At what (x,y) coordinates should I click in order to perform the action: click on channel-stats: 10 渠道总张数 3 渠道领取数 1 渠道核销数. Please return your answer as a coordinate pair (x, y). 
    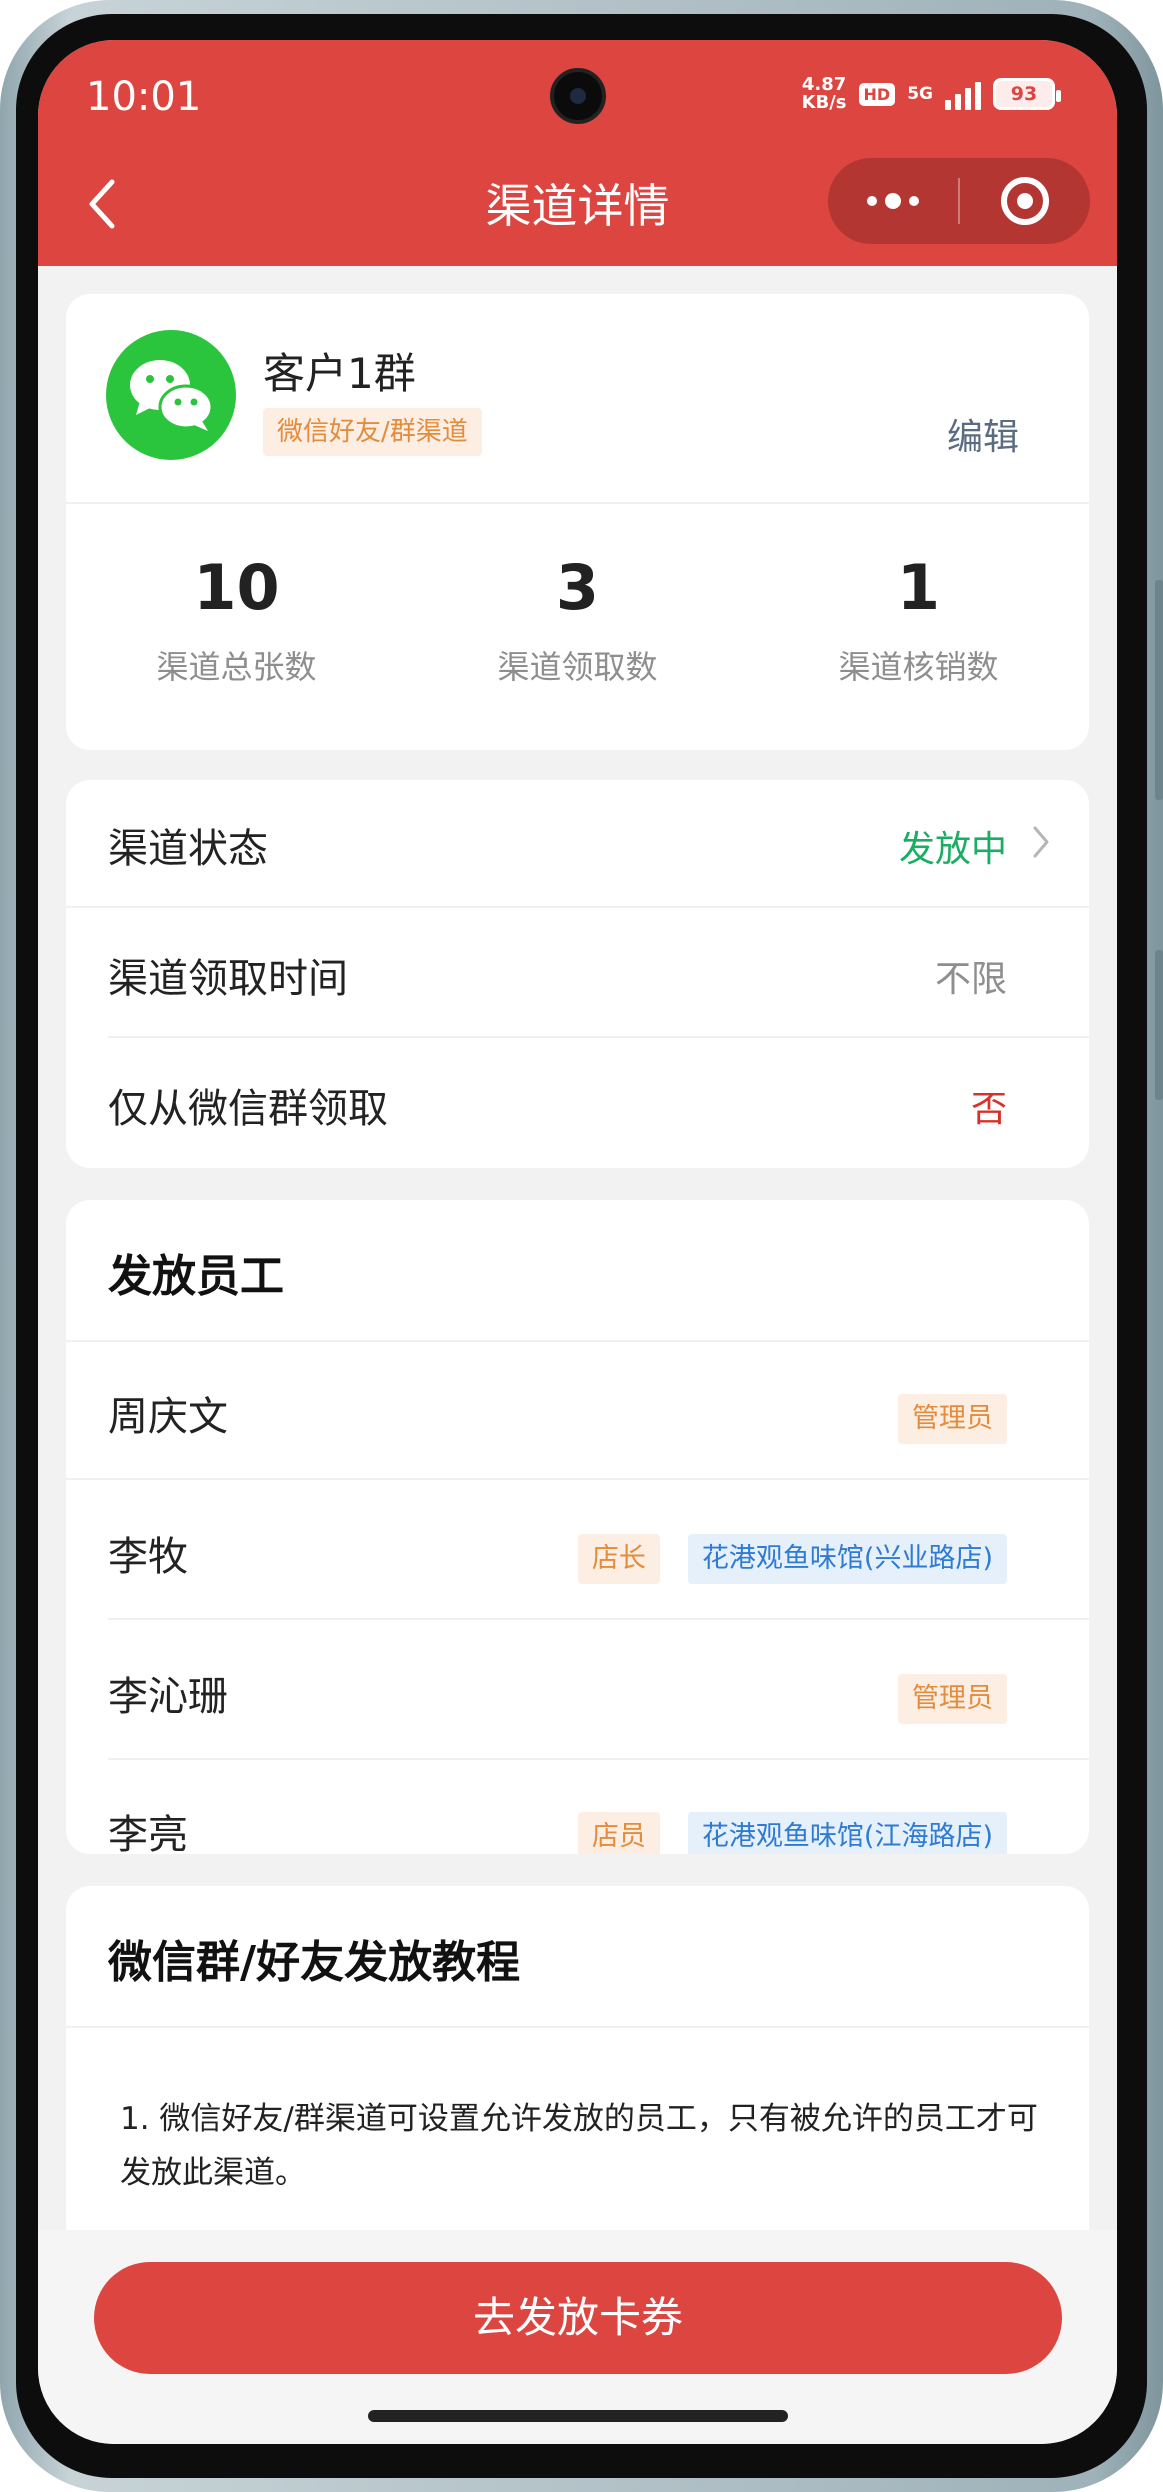
    Looking at the image, I should click on (577, 613).